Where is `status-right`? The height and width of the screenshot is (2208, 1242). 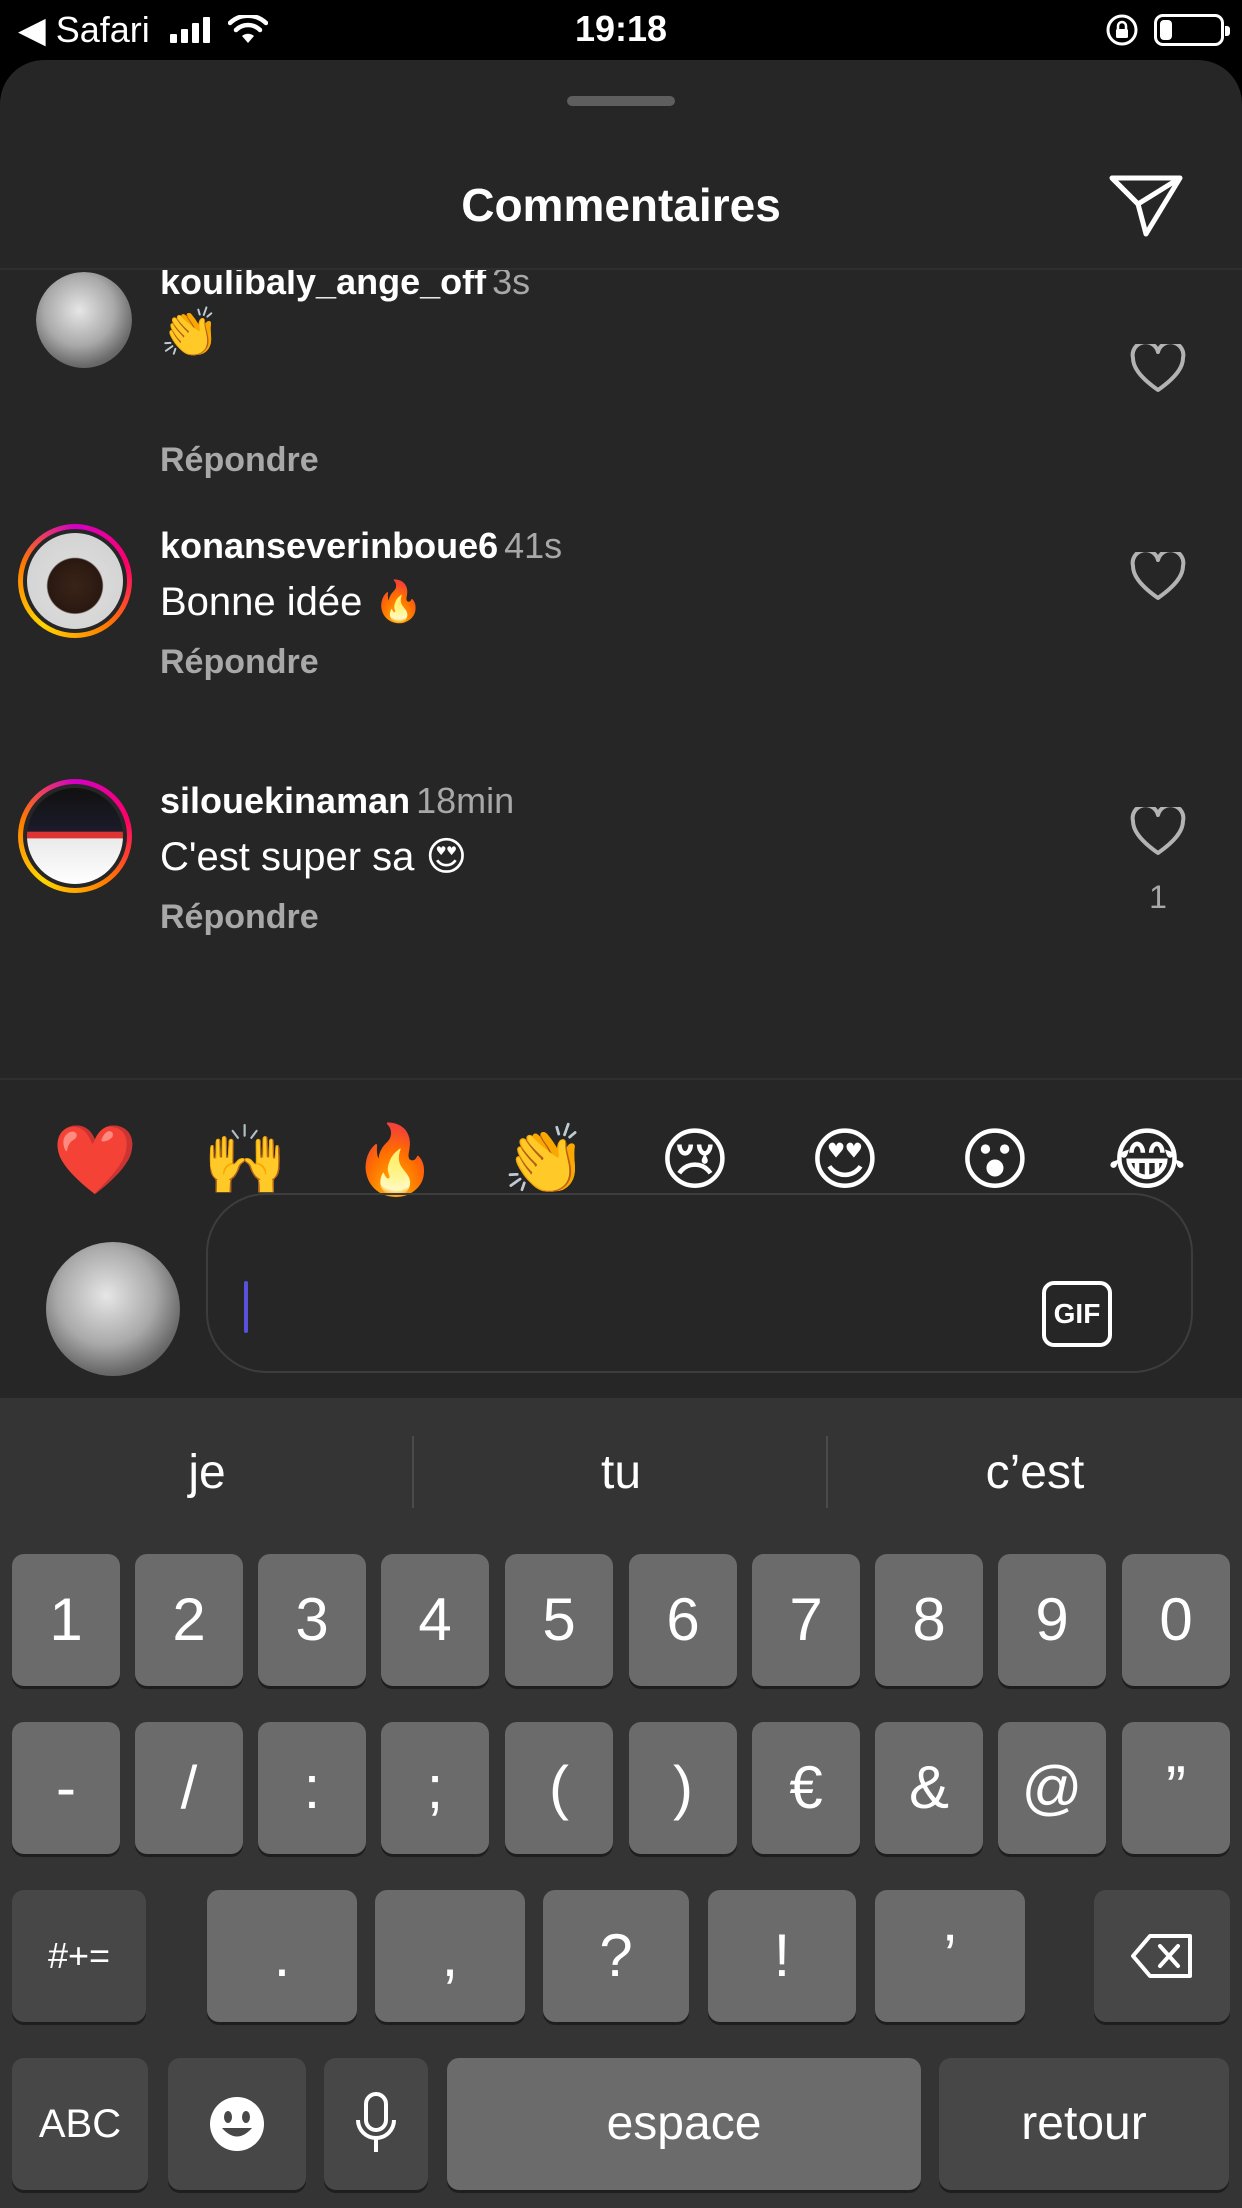
status-right is located at coordinates (1167, 30).